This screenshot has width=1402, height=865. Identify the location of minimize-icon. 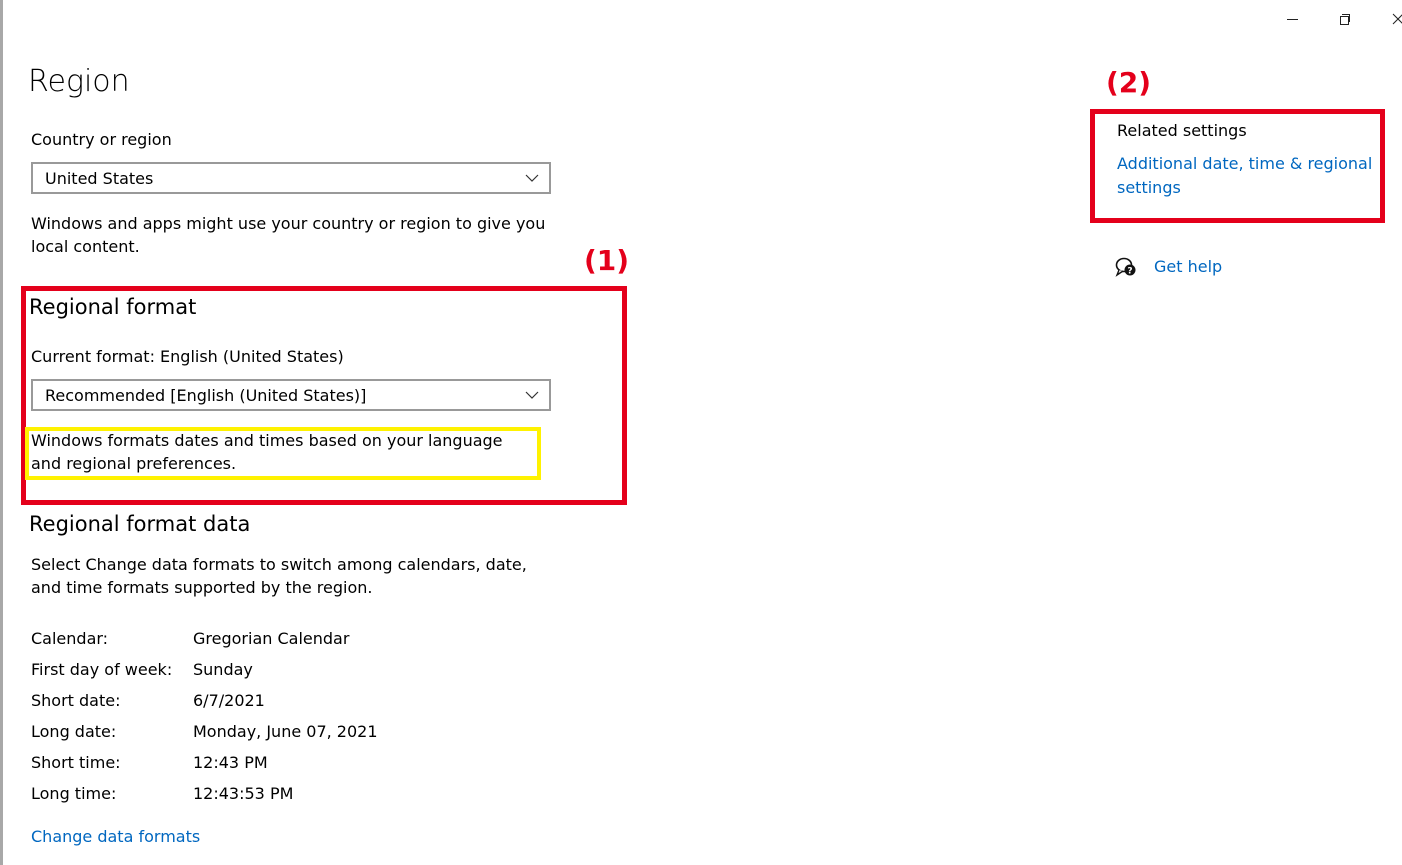
(1292, 19).